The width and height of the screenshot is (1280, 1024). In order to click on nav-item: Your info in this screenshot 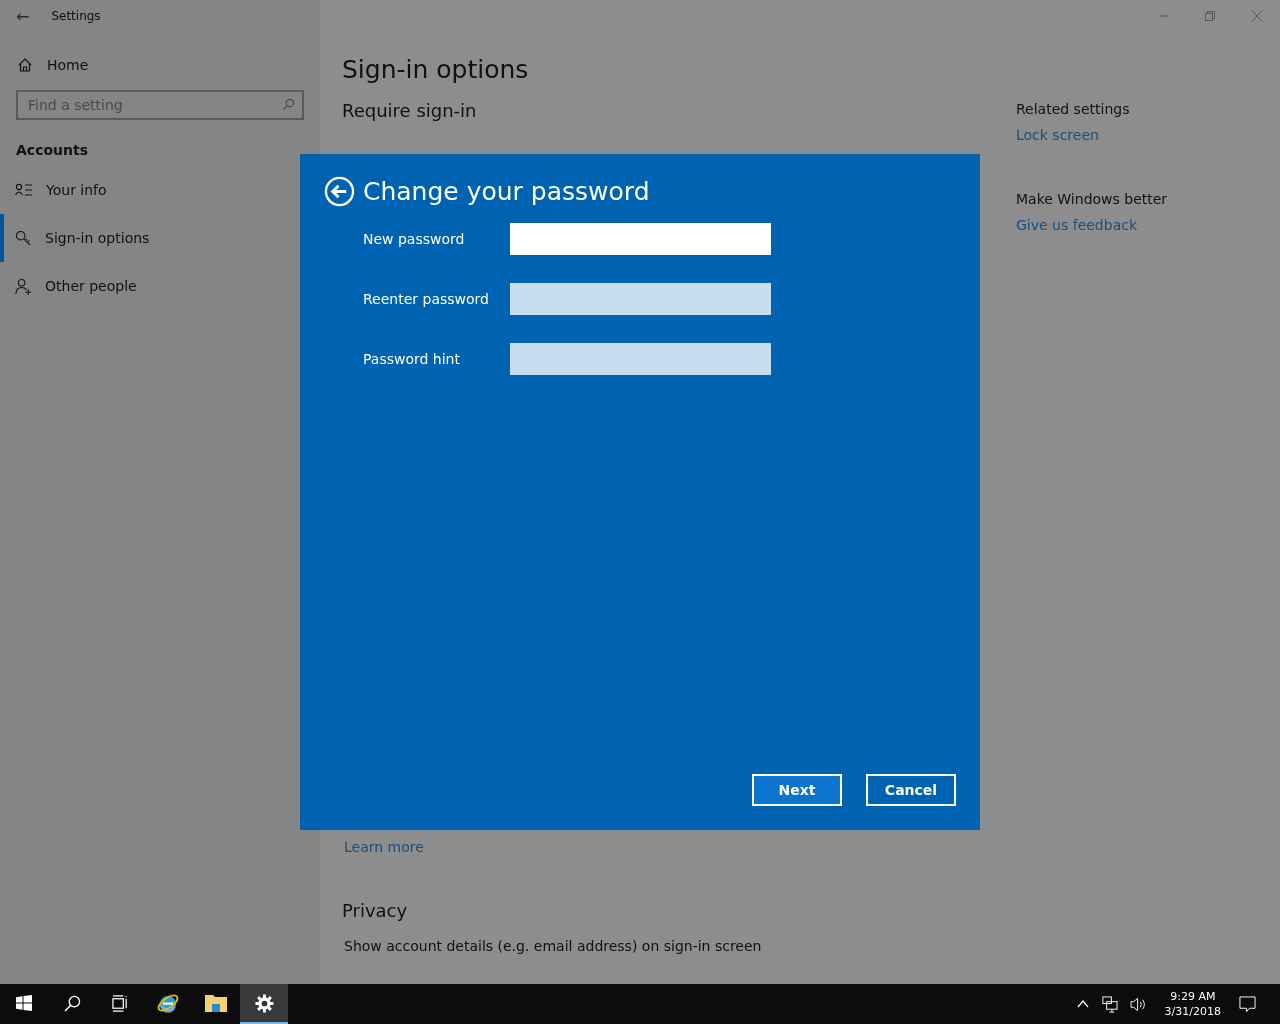, I will do `click(160, 190)`.